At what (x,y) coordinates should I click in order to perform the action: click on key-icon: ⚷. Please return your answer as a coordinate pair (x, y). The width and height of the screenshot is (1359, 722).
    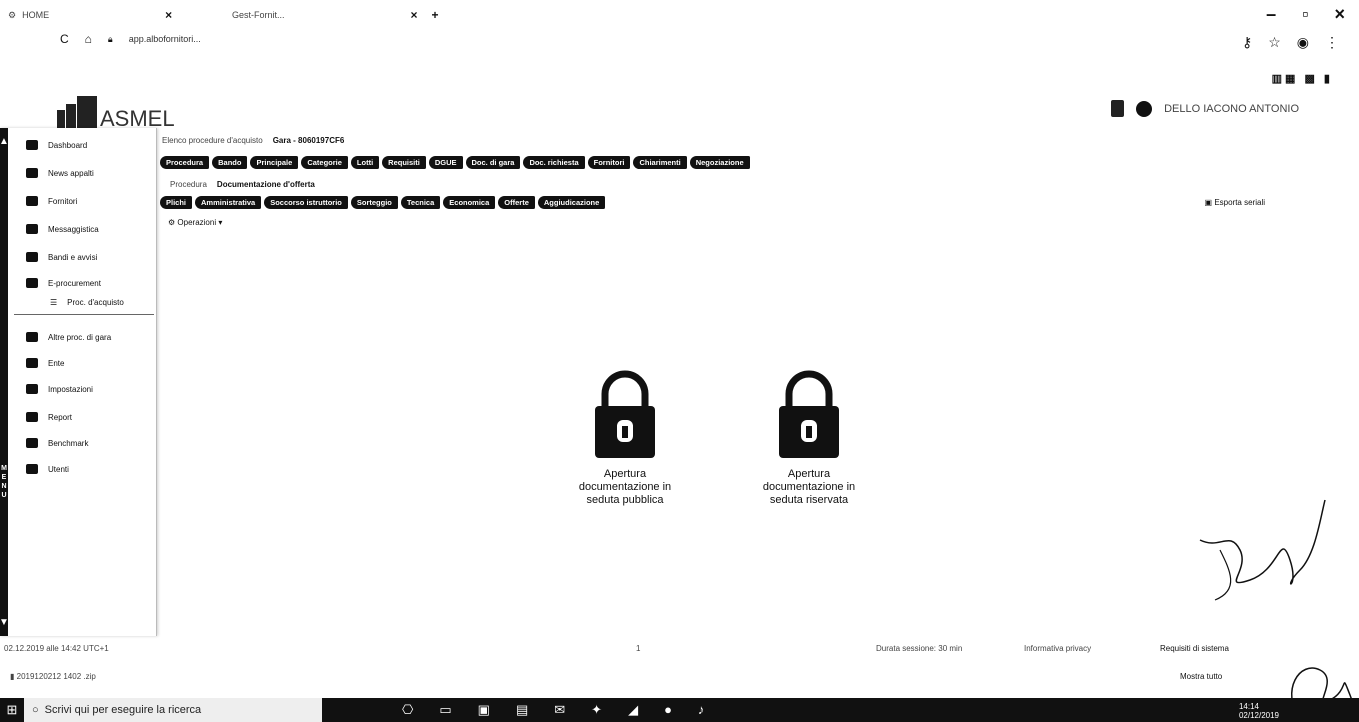
    Looking at the image, I should click on (1247, 42).